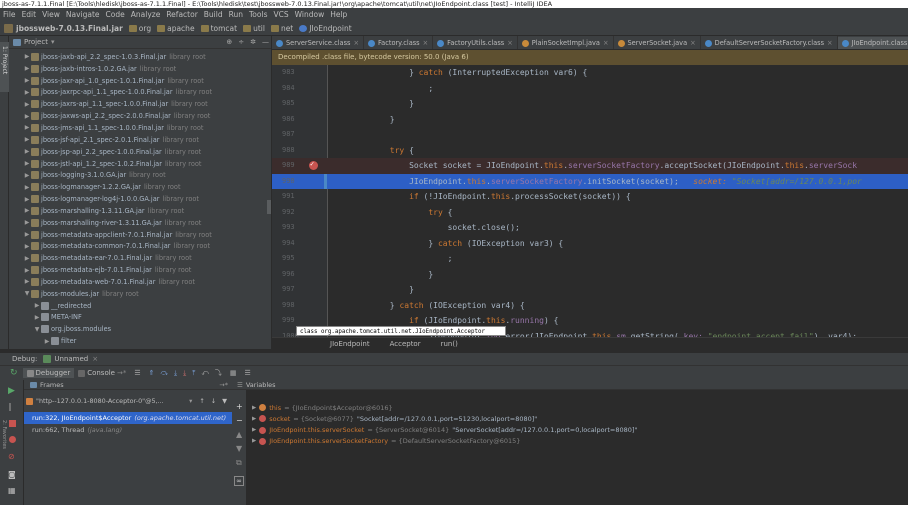 This screenshot has width=908, height=505. Describe the element at coordinates (29, 15) in the screenshot. I see `menu-item-edit: Edit` at that location.